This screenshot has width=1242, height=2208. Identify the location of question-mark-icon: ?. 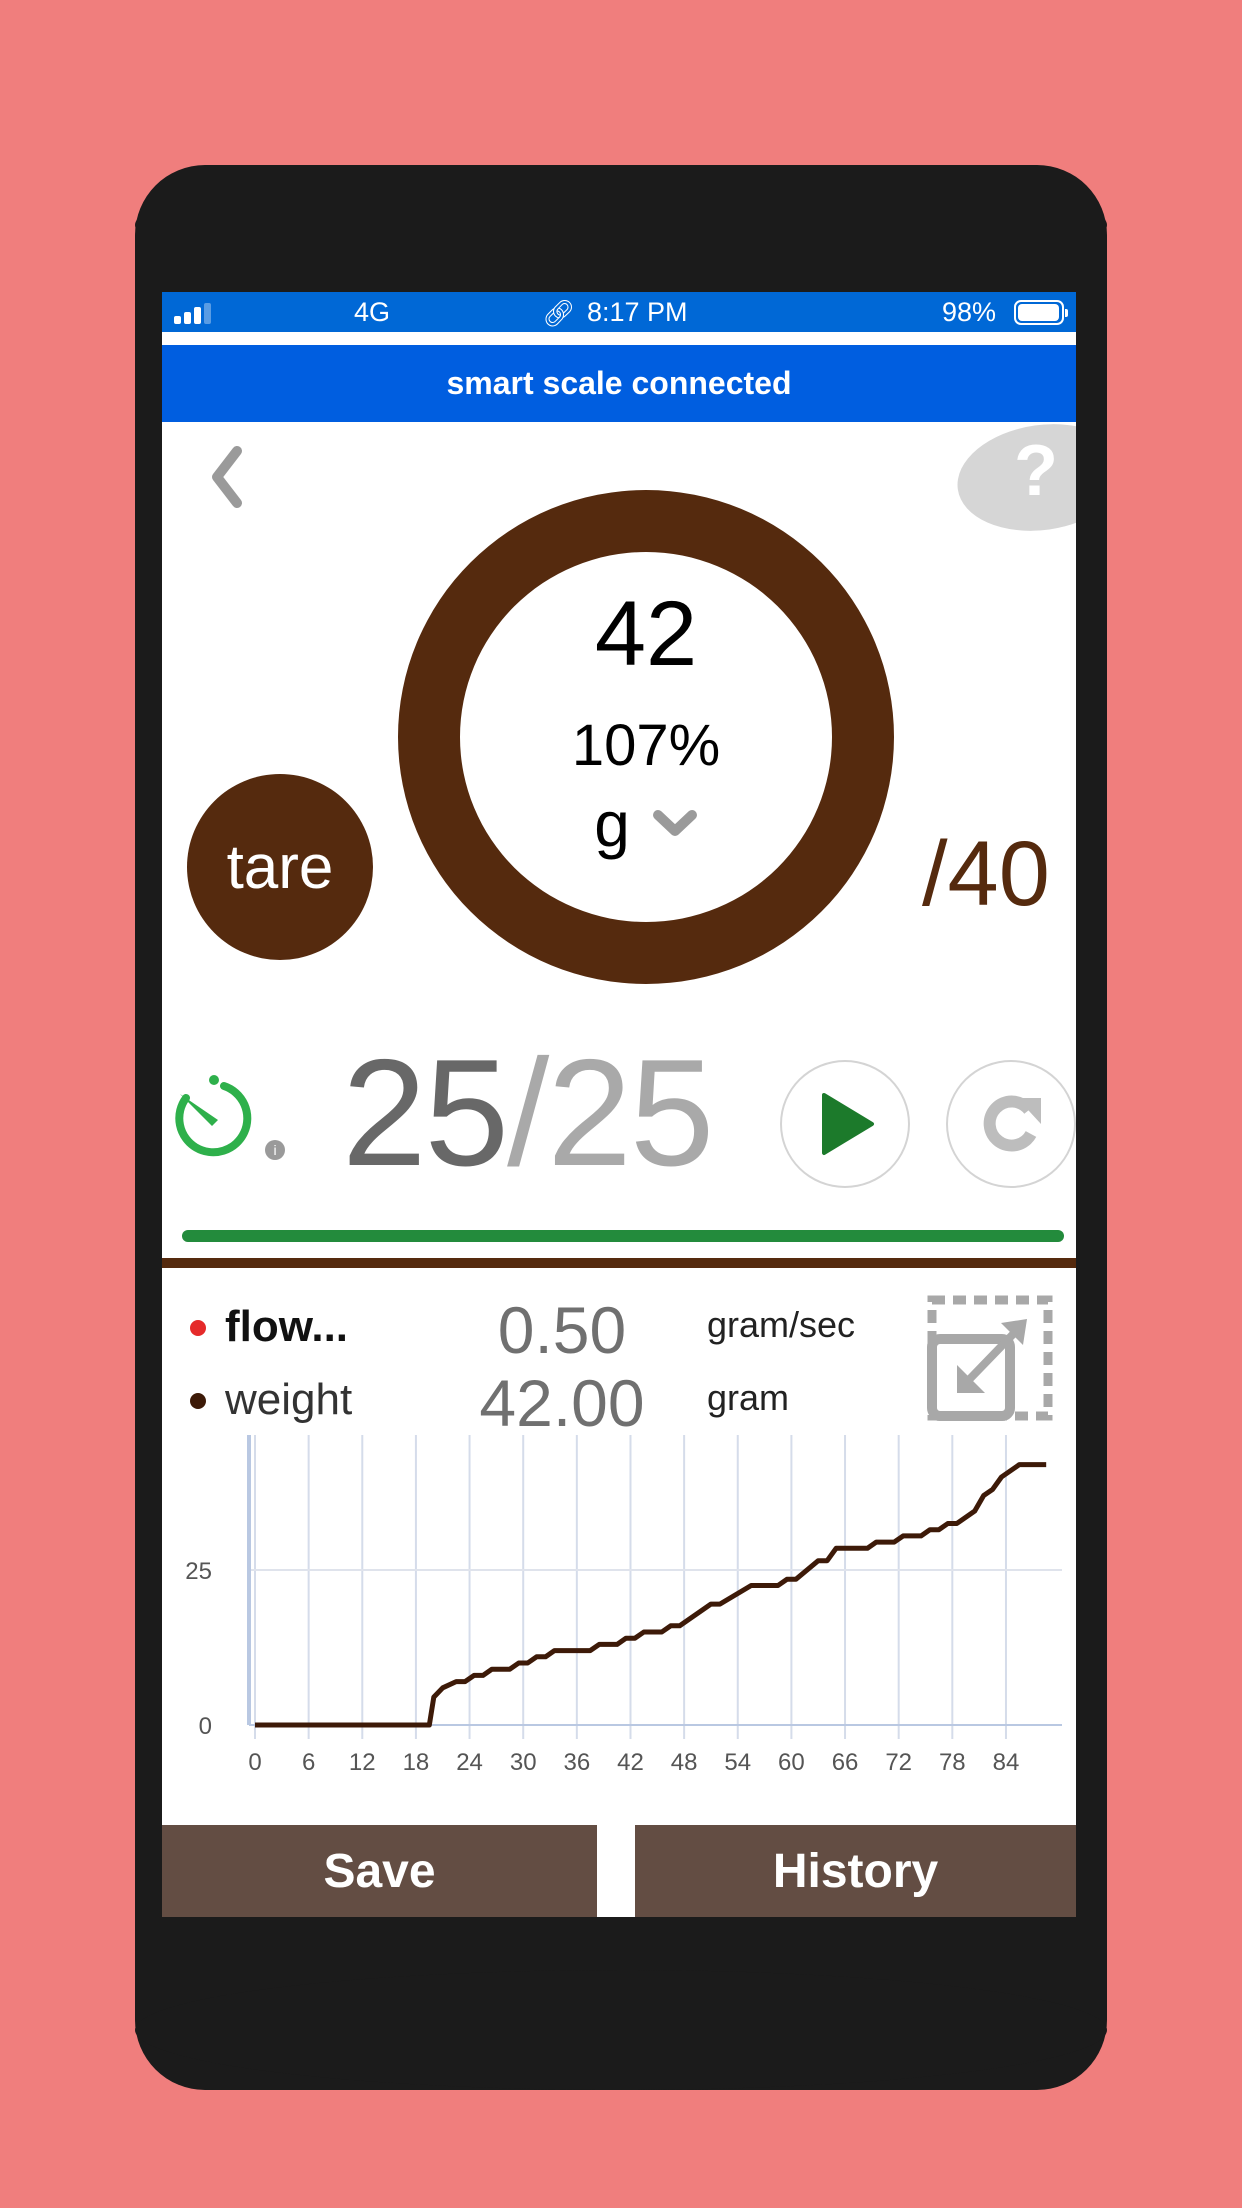
(1036, 470).